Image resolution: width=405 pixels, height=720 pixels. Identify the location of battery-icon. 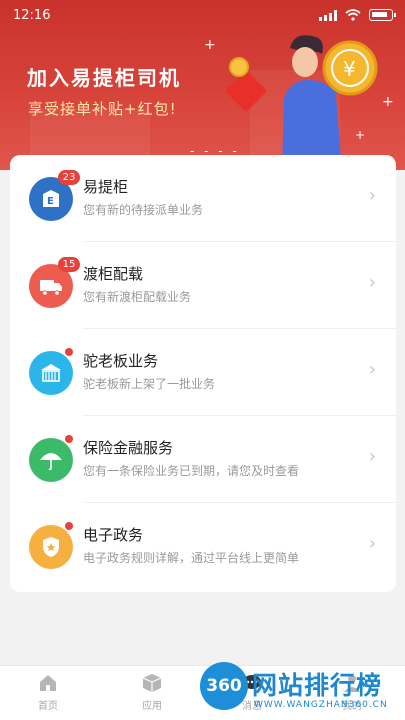
(382, 15).